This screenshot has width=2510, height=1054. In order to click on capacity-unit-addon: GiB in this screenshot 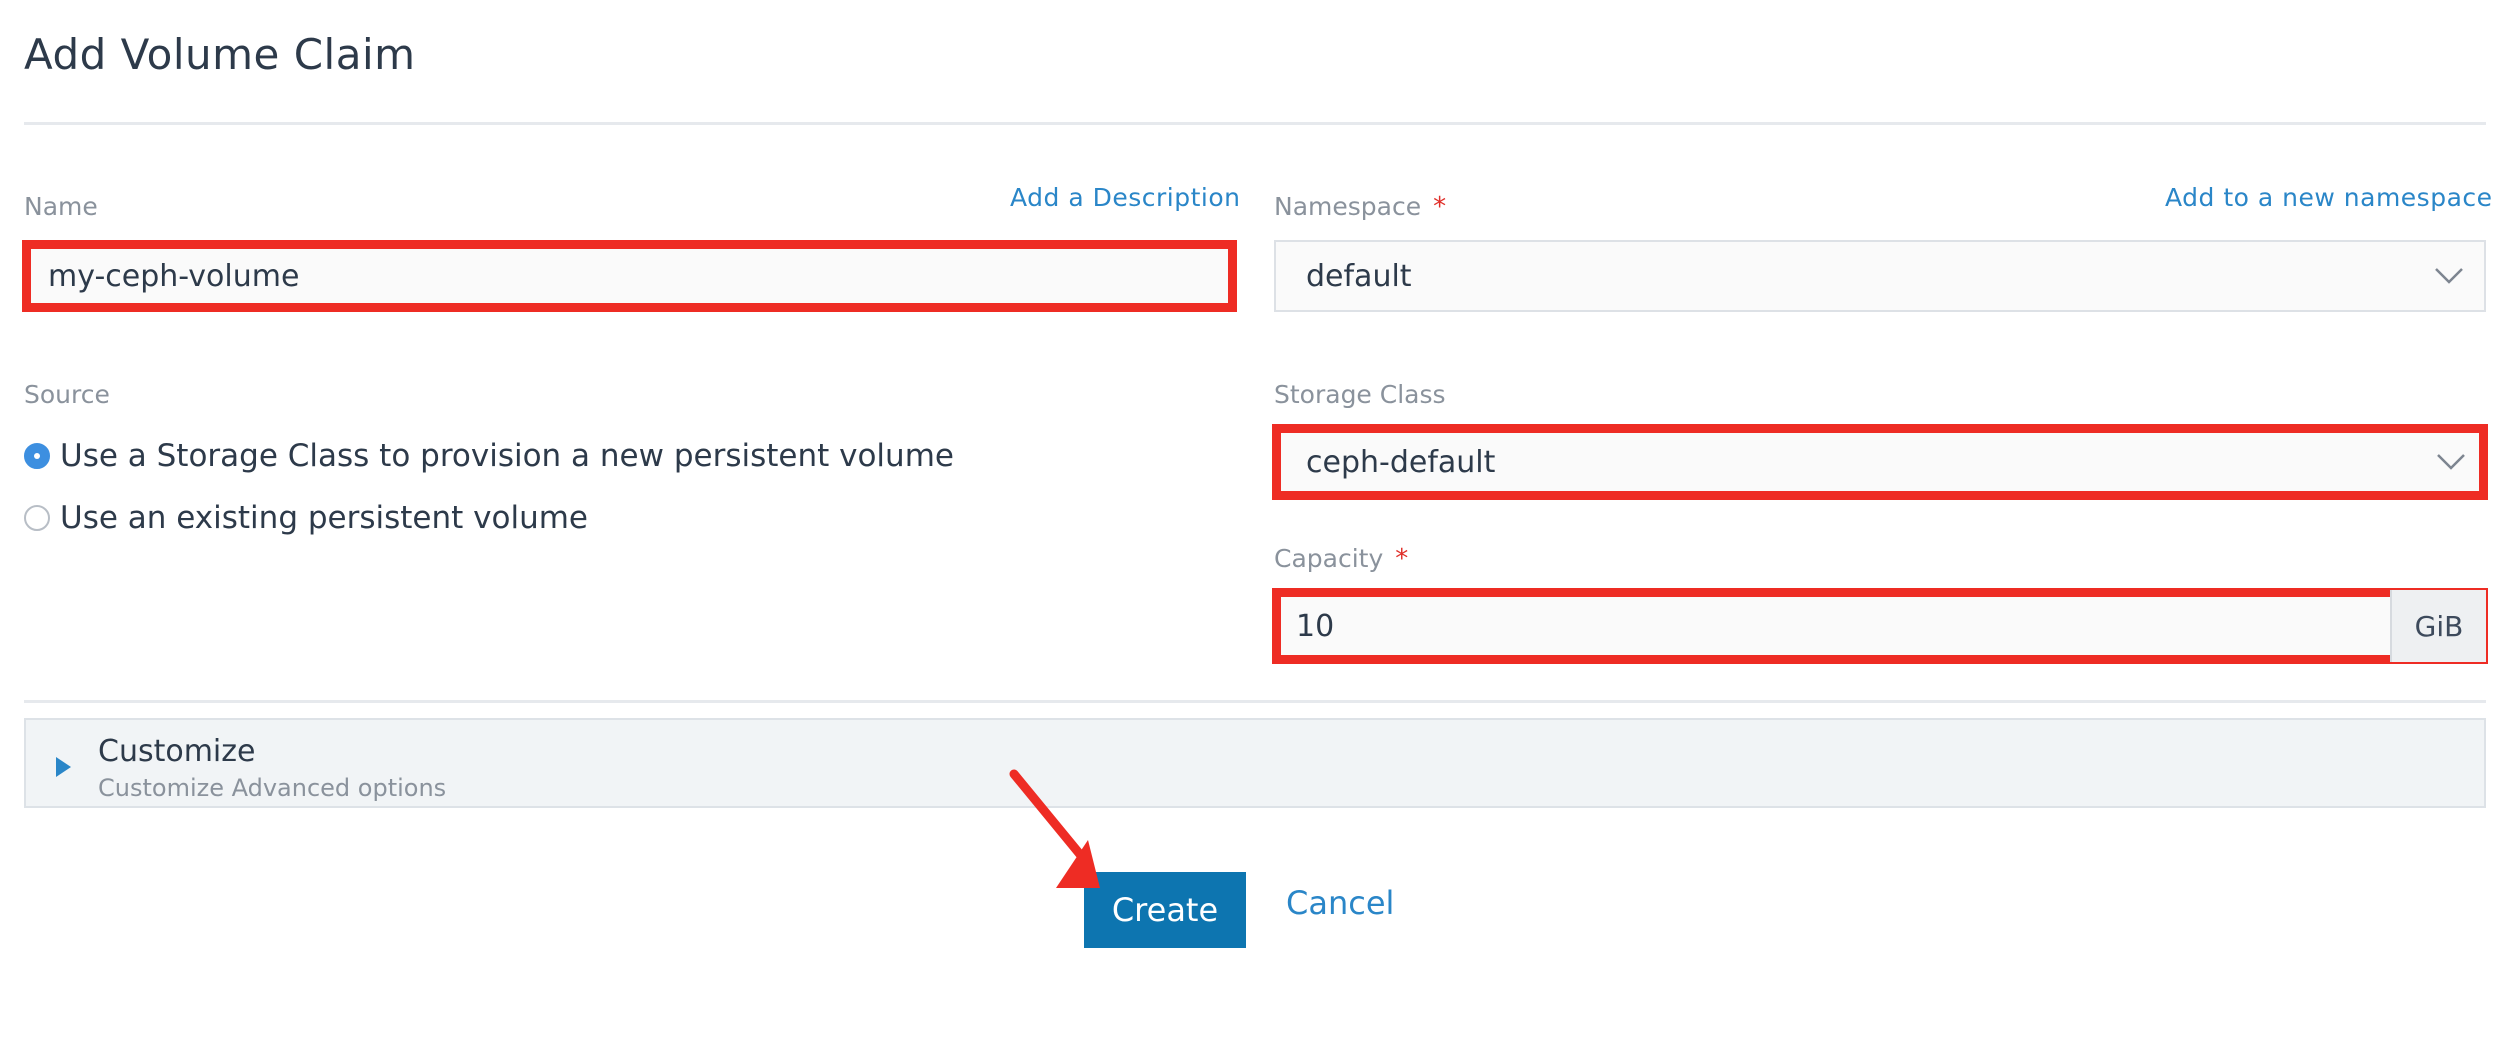, I will do `click(2438, 626)`.